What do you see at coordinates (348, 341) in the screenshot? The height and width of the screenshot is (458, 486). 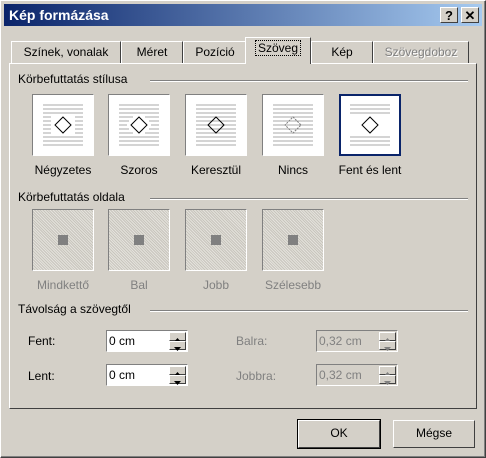 I see `distance-left-input` at bounding box center [348, 341].